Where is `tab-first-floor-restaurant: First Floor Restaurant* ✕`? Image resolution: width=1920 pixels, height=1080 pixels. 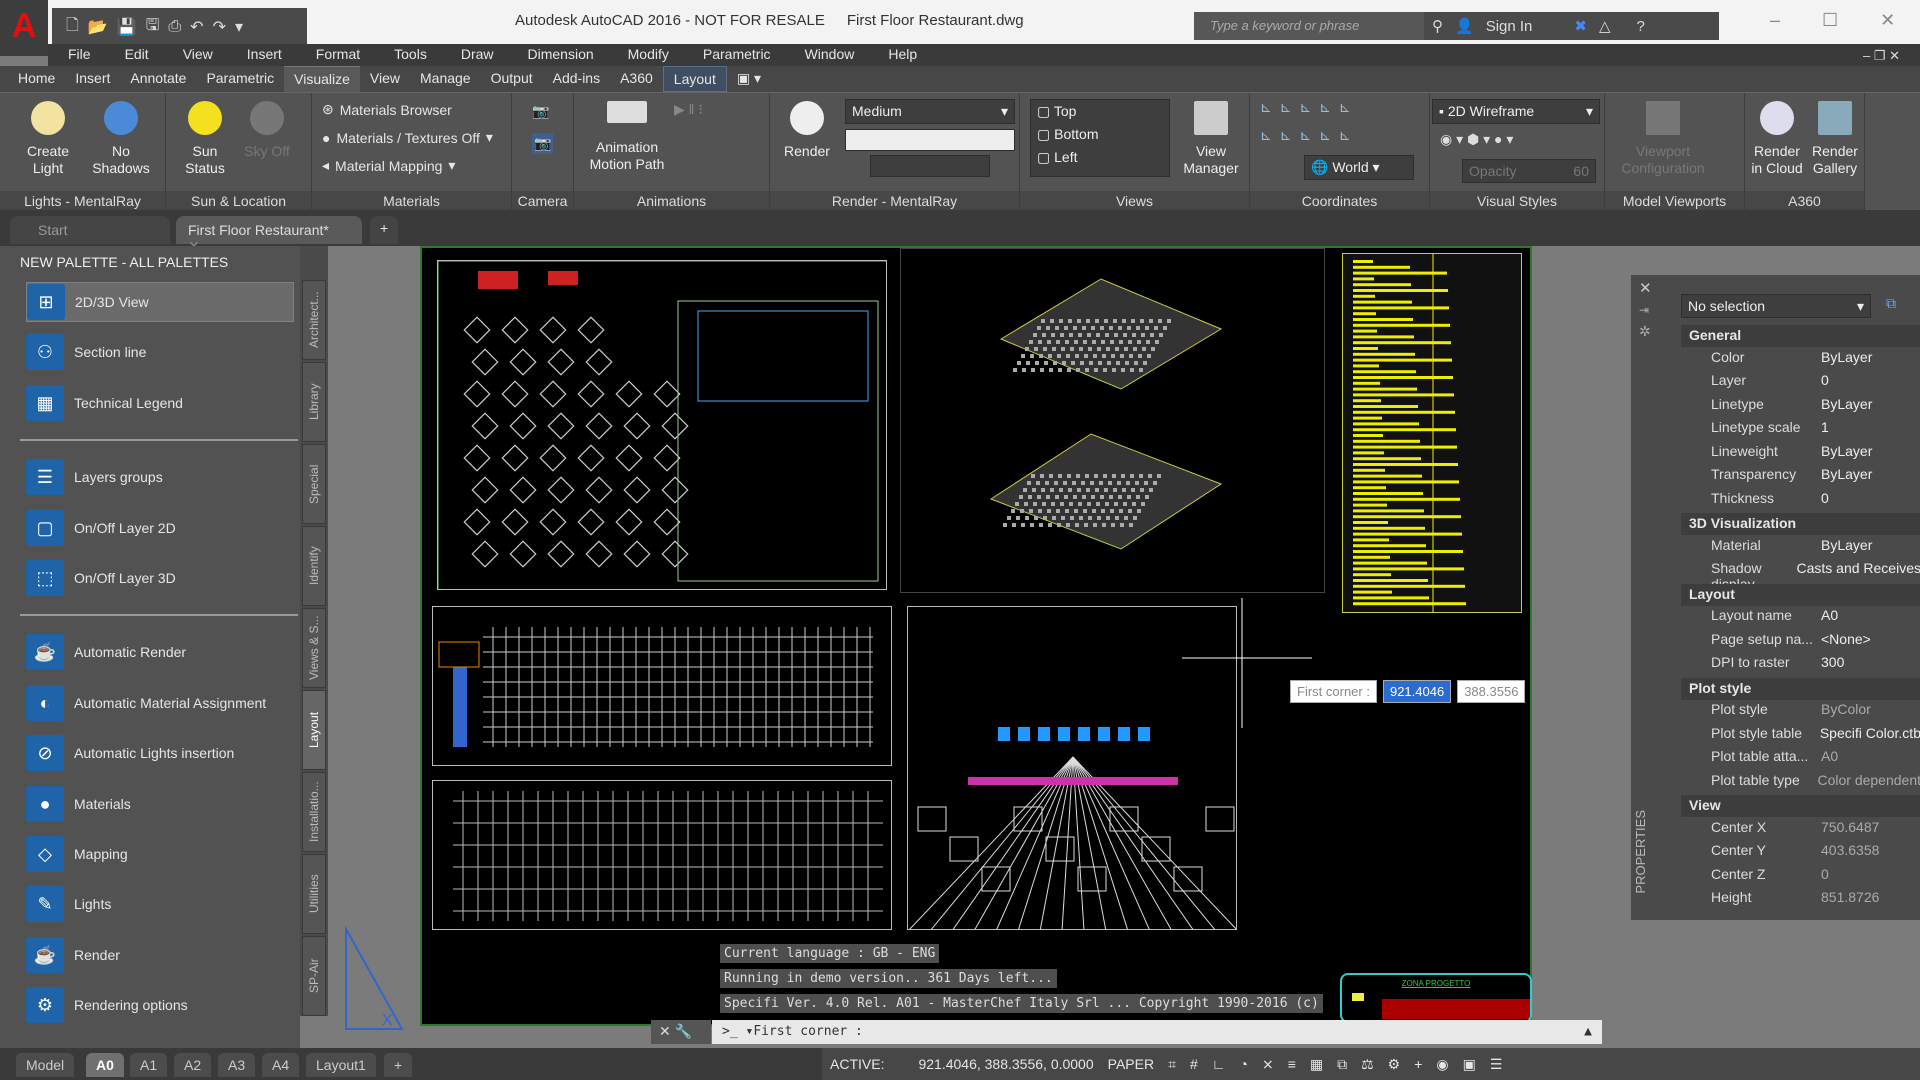 tab-first-floor-restaurant: First Floor Restaurant* ✕ is located at coordinates (269, 235).